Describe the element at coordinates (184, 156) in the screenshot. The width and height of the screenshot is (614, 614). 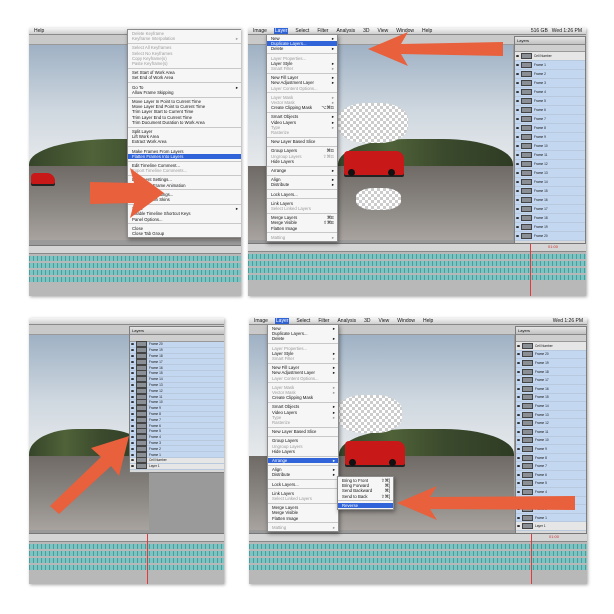
I see `menu-item-flatten-frames-into-layers: Flatten Frames Into Layers` at that location.